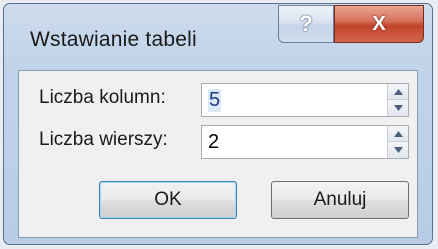 The width and height of the screenshot is (438, 249). What do you see at coordinates (113, 39) in the screenshot?
I see `dialog-title: Wstawianie tabeli` at bounding box center [113, 39].